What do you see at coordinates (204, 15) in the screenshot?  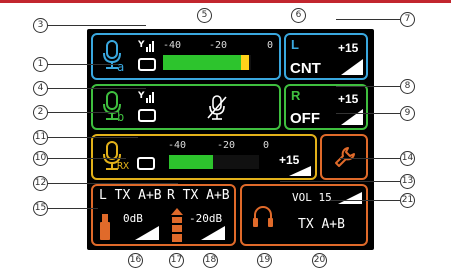 I see `callout-marker: 5` at bounding box center [204, 15].